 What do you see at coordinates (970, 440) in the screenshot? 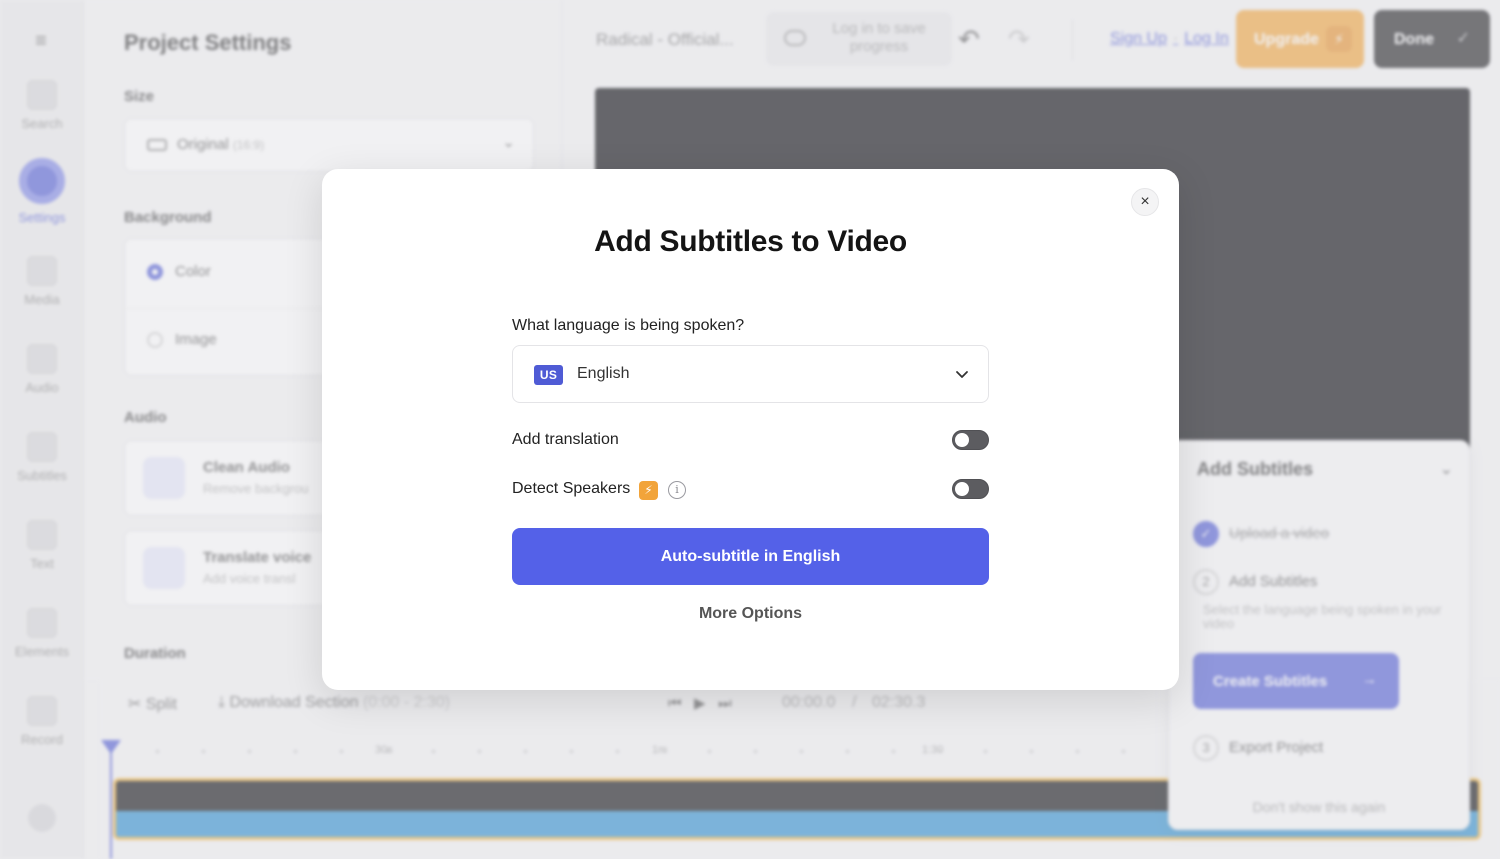
I see `add-translation-toggle` at bounding box center [970, 440].